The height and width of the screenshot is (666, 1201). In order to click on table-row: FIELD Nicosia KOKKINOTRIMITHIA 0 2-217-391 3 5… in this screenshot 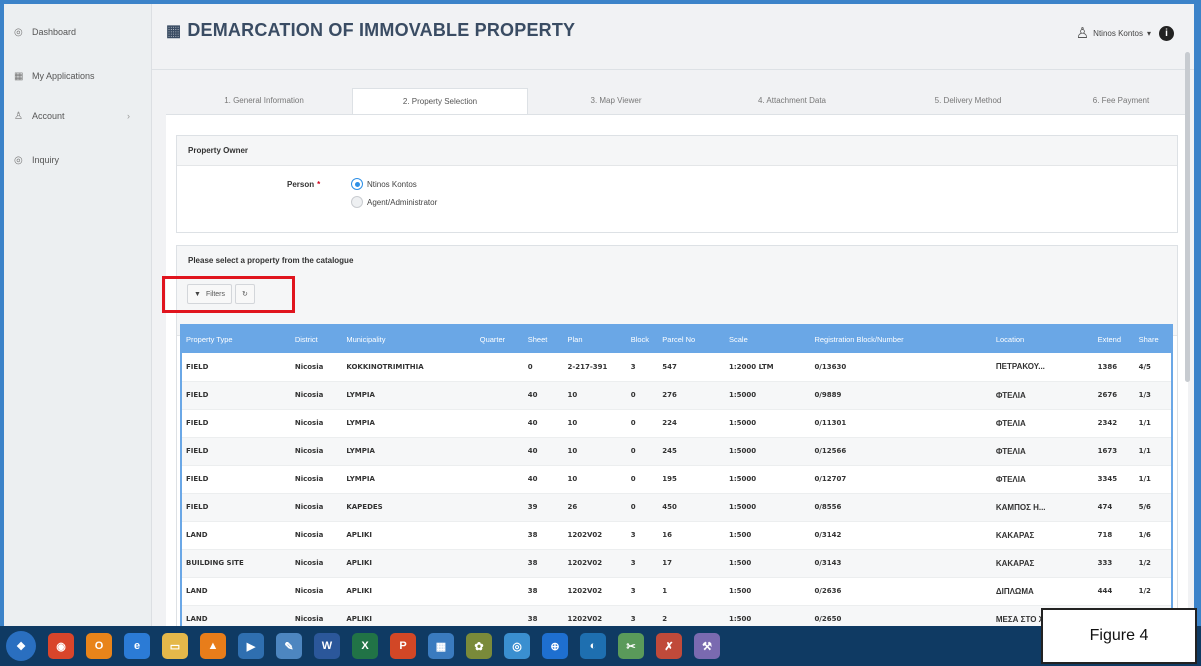, I will do `click(676, 367)`.